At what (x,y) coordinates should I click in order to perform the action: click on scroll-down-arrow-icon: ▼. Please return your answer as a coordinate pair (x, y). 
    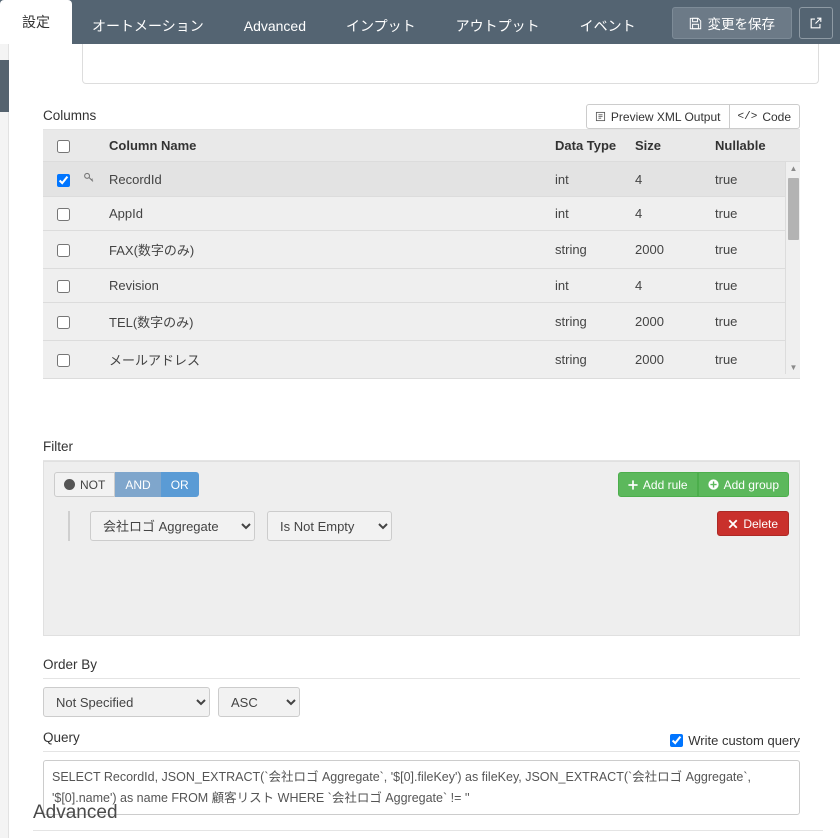
    Looking at the image, I should click on (793, 367).